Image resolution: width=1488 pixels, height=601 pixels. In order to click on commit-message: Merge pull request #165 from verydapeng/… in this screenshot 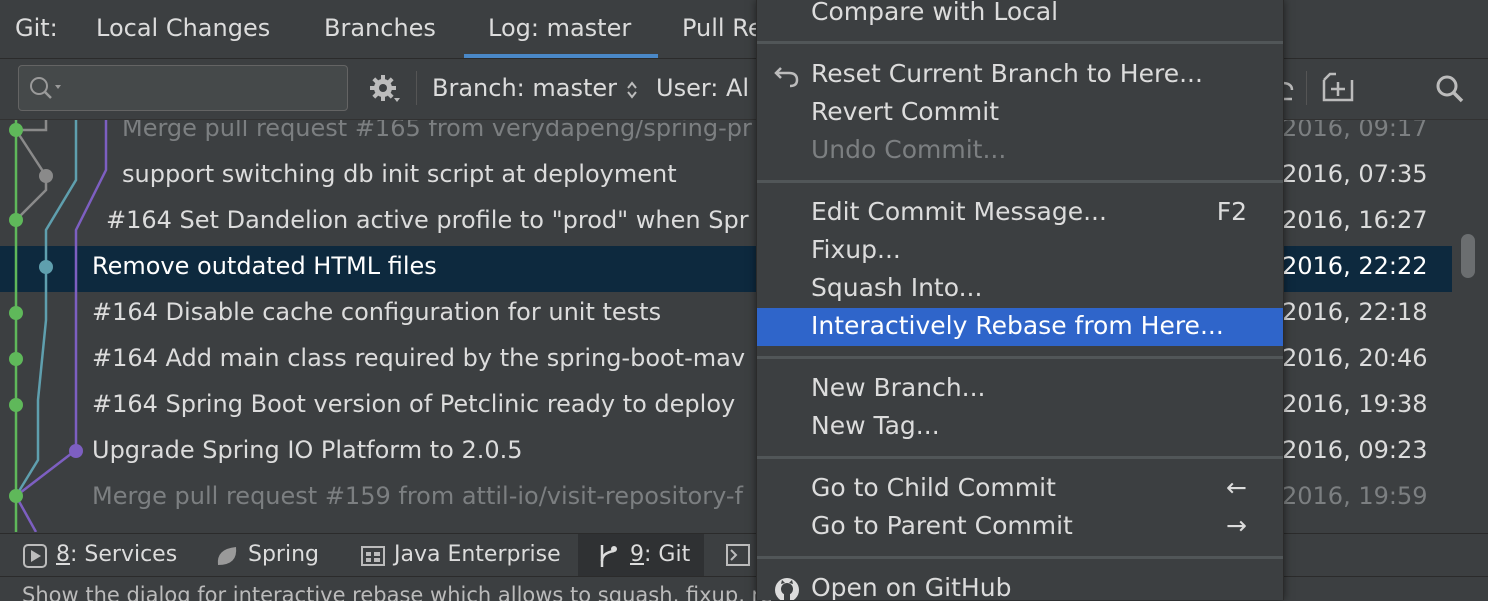, I will do `click(437, 131)`.